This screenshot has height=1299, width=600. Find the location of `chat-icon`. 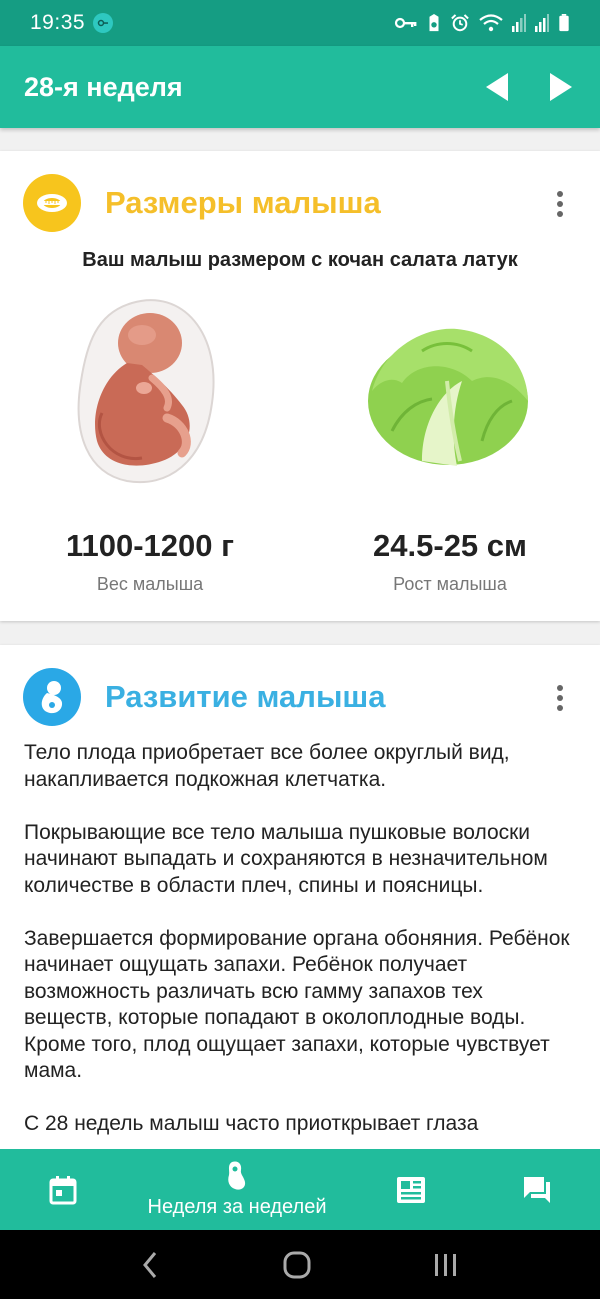

chat-icon is located at coordinates (537, 1189).